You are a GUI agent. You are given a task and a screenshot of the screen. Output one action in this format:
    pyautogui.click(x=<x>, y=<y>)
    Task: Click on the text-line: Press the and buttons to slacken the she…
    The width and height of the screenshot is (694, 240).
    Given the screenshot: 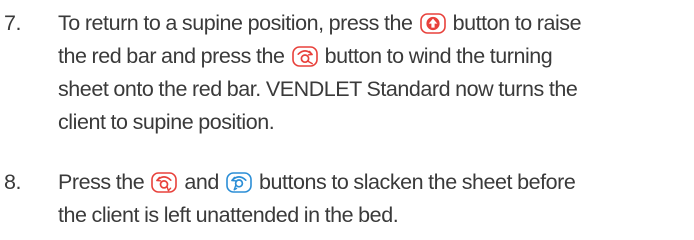 What is the action you would take?
    pyautogui.click(x=373, y=182)
    